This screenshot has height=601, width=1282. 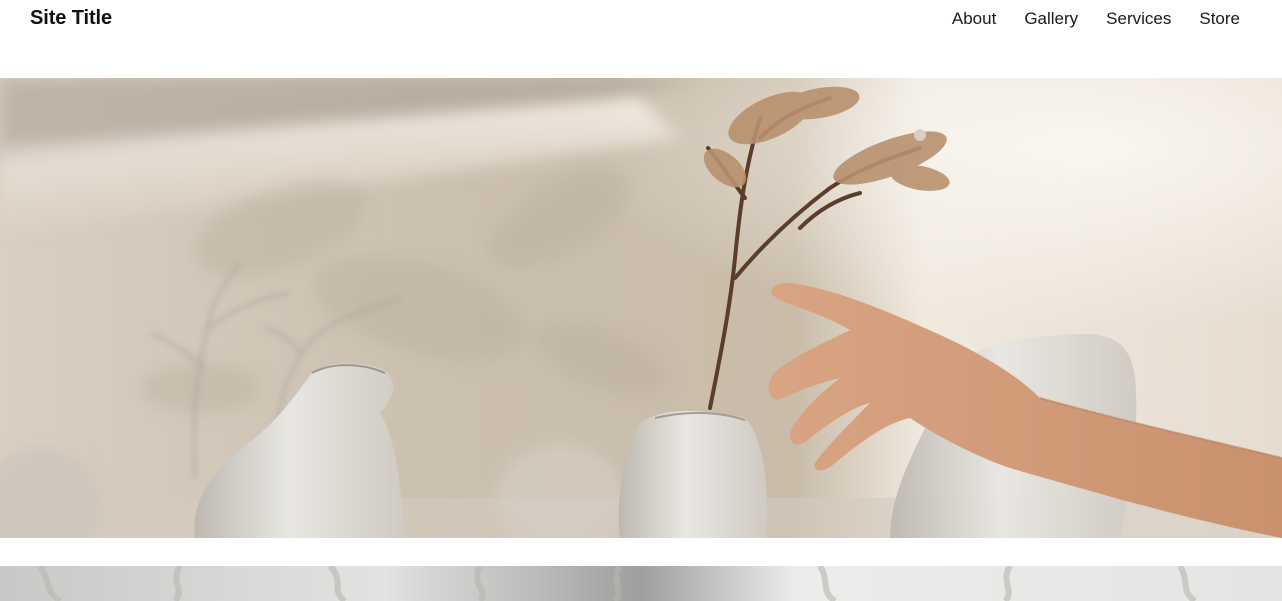 I want to click on fabric-photo-illustration, so click(x=641, y=583).